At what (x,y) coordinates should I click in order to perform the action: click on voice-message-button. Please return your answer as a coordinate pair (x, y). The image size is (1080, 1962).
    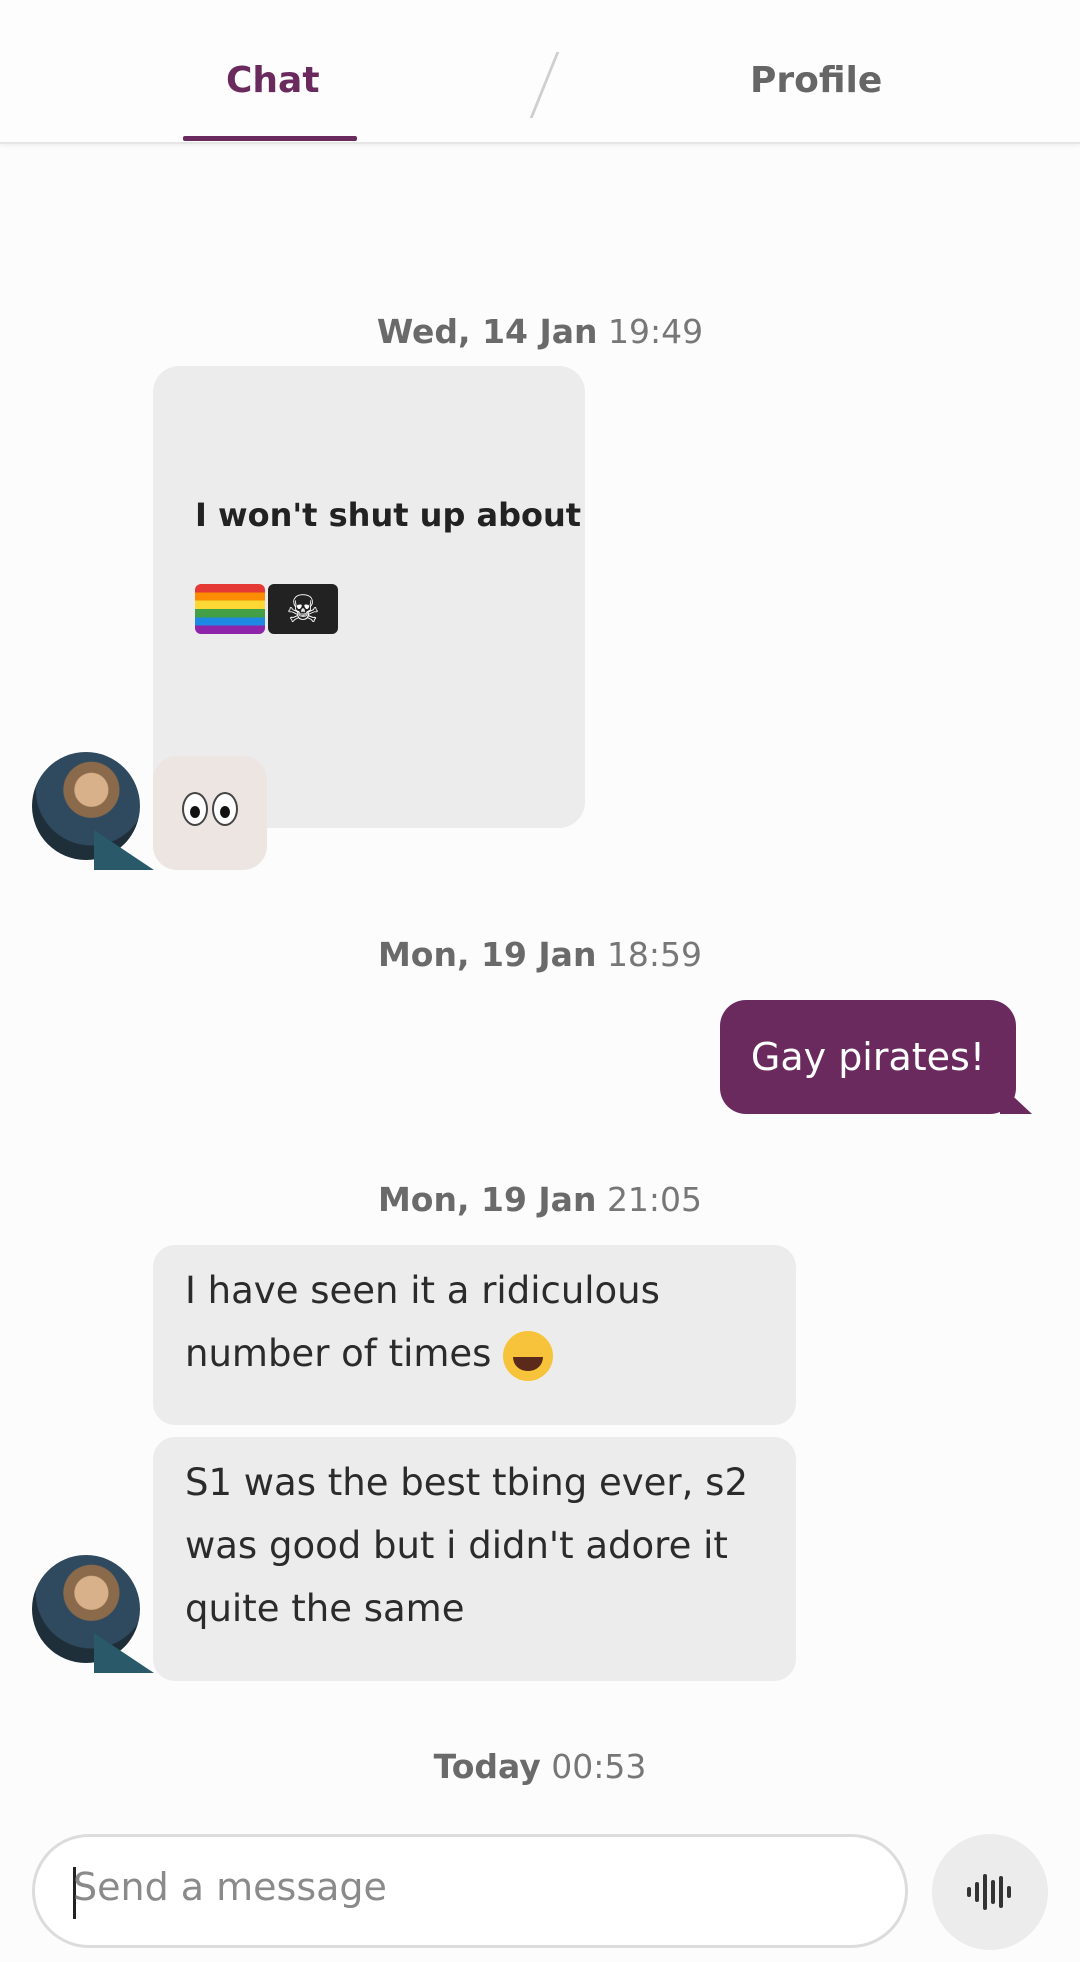
    Looking at the image, I should click on (990, 1892).